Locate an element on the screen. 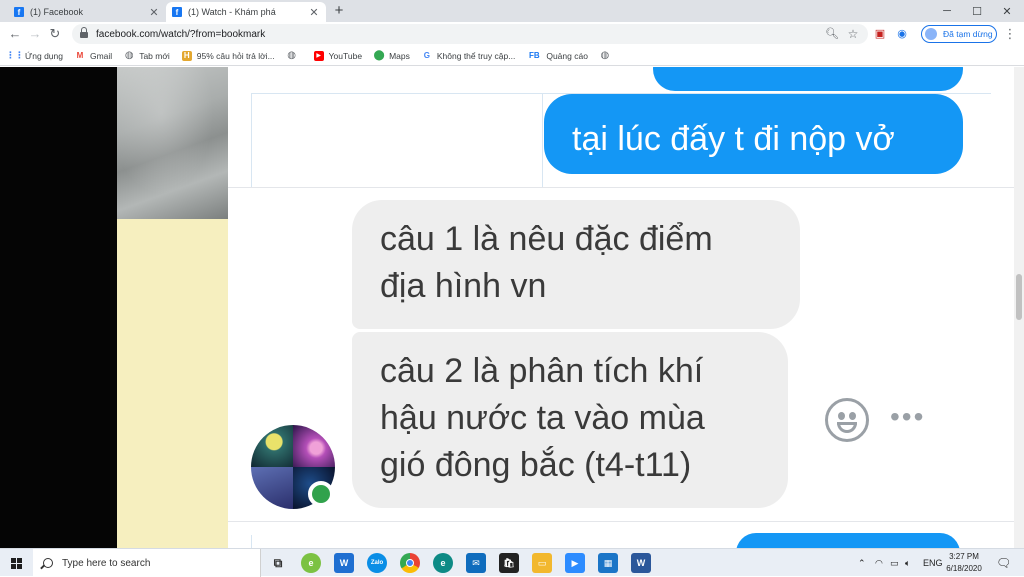 This screenshot has height=577, width=1024. message-text: tại lúc đấy t đi nộp vở is located at coordinates (733, 139).